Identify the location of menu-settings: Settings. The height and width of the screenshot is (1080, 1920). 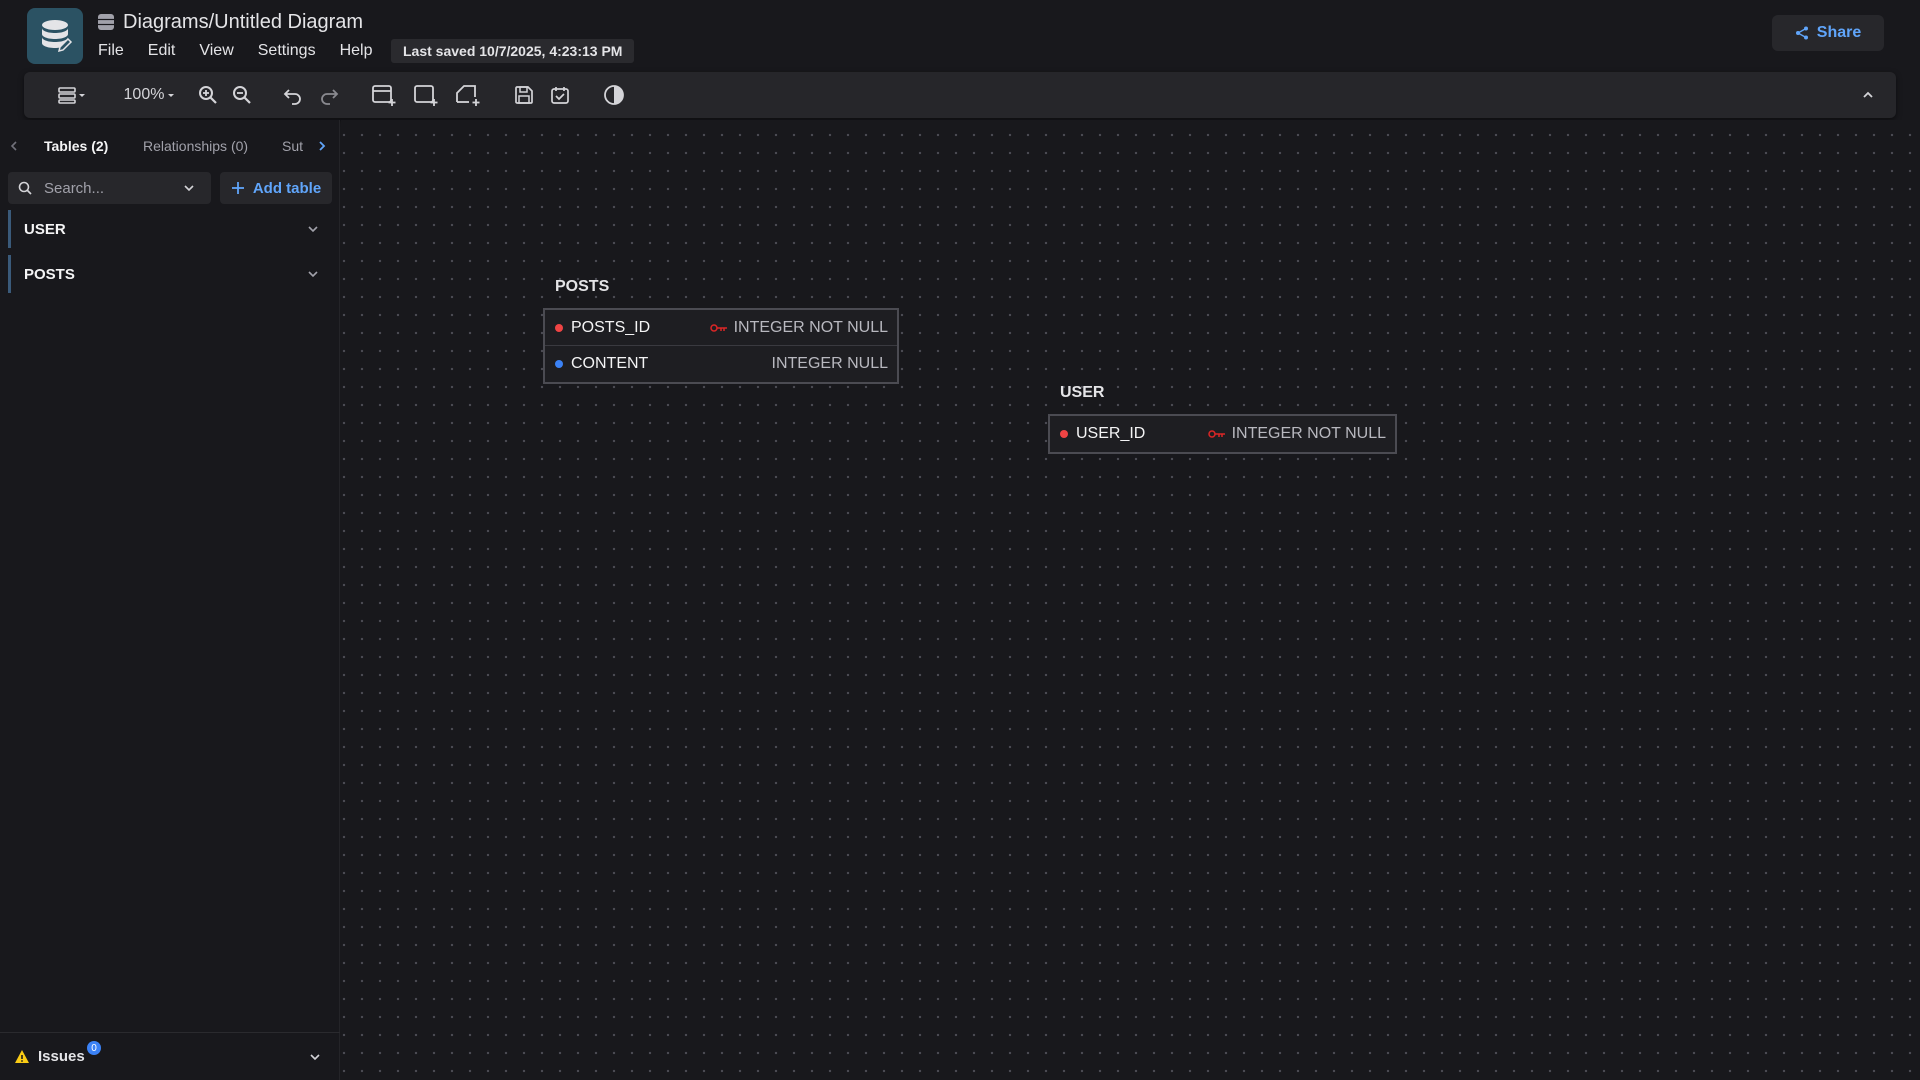
(293, 51).